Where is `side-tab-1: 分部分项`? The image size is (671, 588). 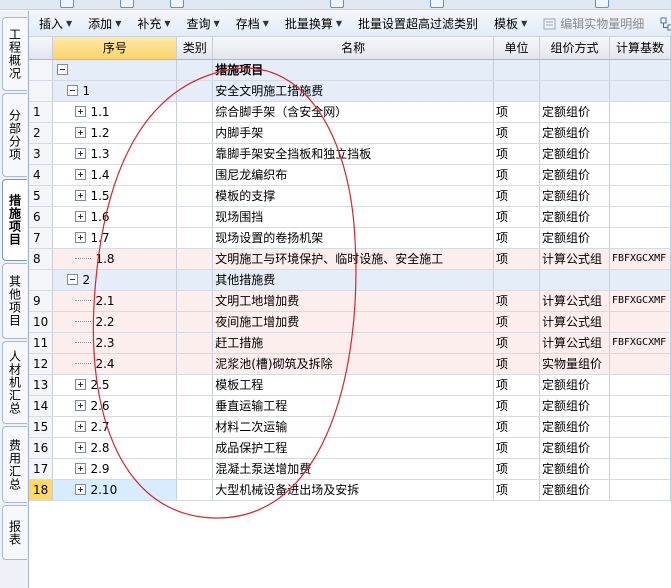 side-tab-1: 分部分项 is located at coordinates (14, 135).